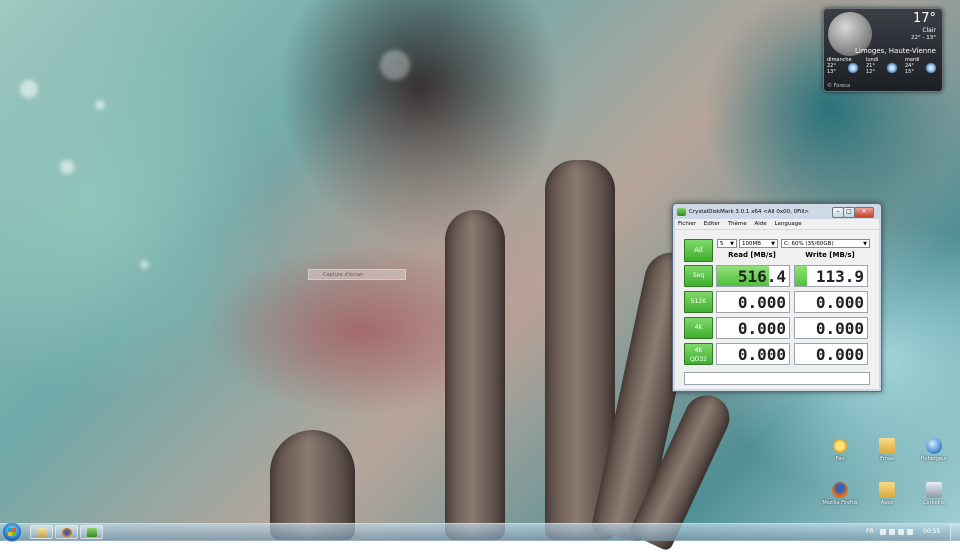 The width and height of the screenshot is (960, 552). Describe the element at coordinates (830, 255) in the screenshot. I see `write-column-header: Write [MB/s]` at that location.